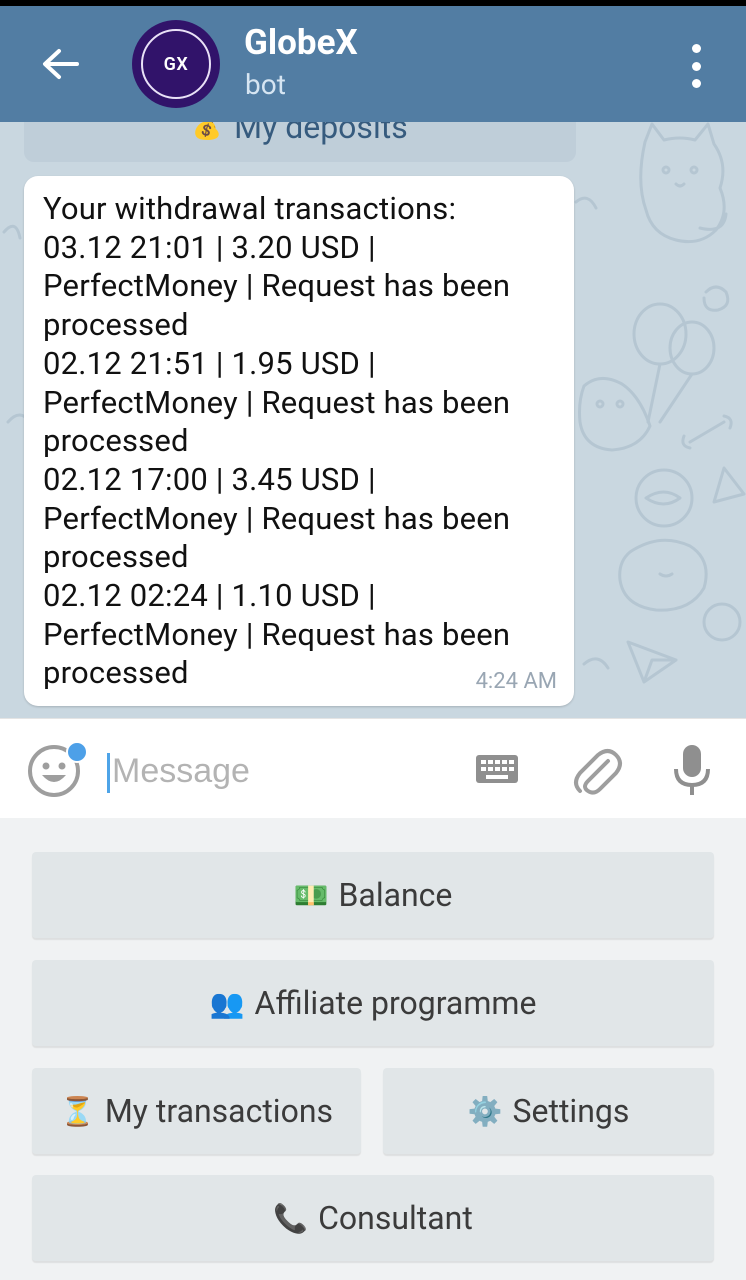 This screenshot has width=746, height=1280. Describe the element at coordinates (282, 771) in the screenshot. I see `message-input` at that location.